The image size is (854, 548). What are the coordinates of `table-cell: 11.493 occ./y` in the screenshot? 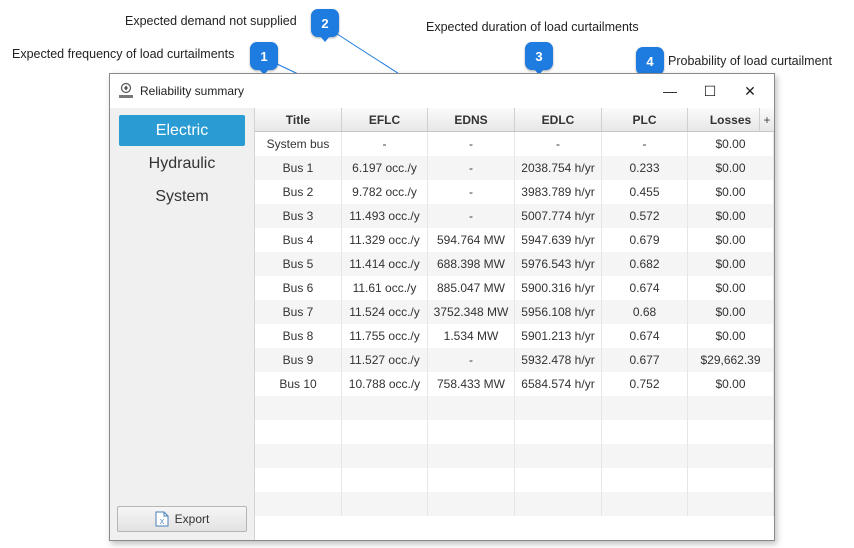 It's located at (385, 216).